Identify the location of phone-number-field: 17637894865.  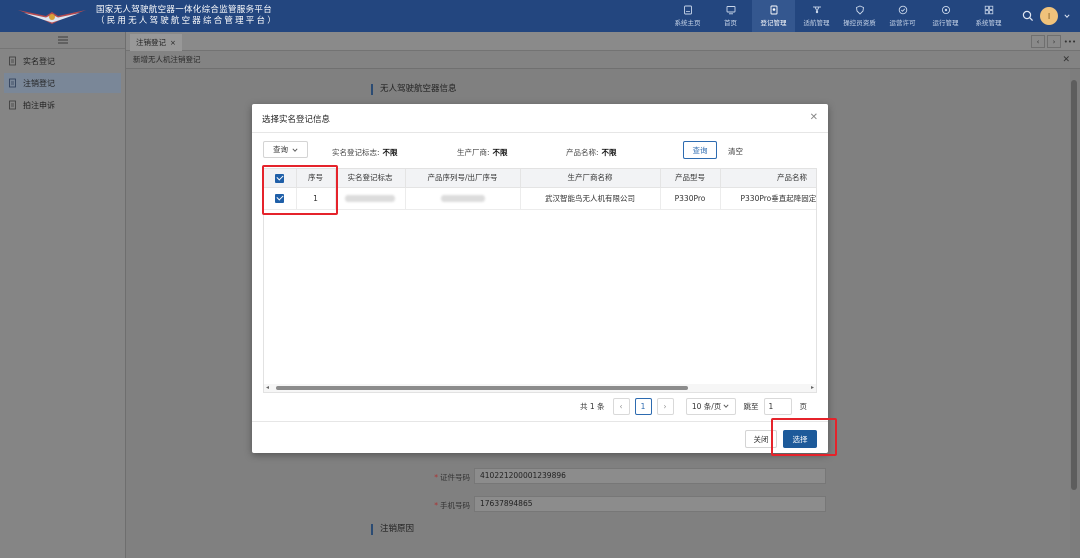
(650, 504).